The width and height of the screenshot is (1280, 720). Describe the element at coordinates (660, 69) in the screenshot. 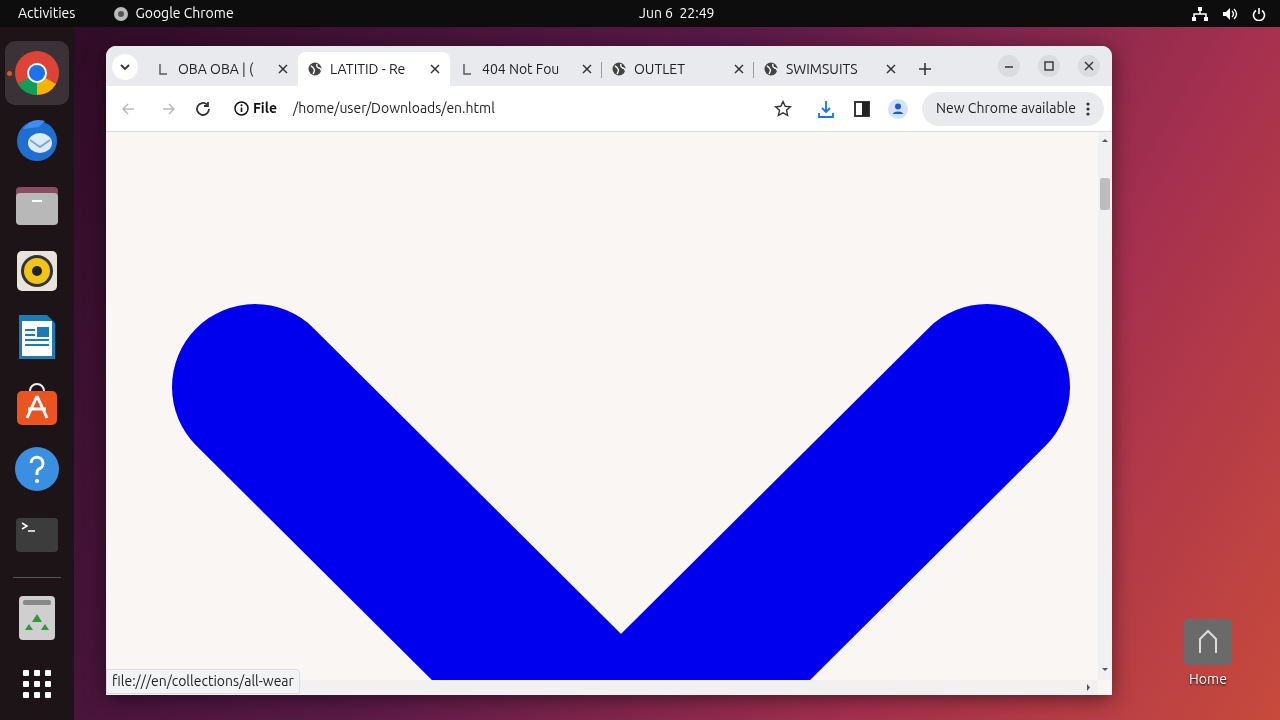

I see `tab-title: OUTLET` at that location.